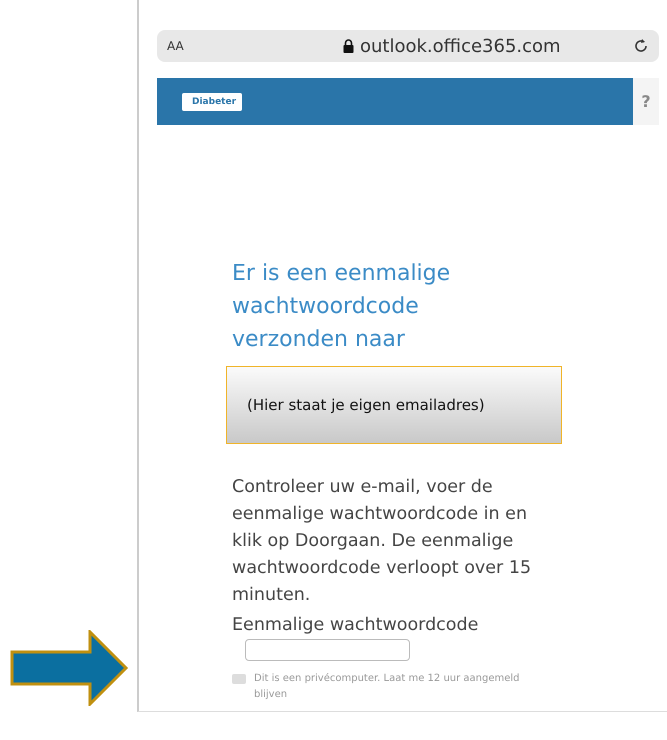 The image size is (667, 740). I want to click on heading: Er is een eenmalige wachtwoordcode verzonden naar, so click(342, 307).